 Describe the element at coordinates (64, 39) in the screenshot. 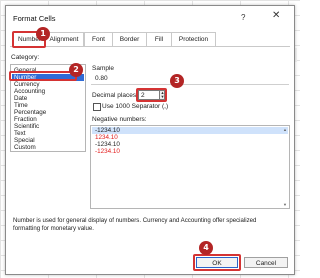

I see `tab-alignment: Alignment` at that location.